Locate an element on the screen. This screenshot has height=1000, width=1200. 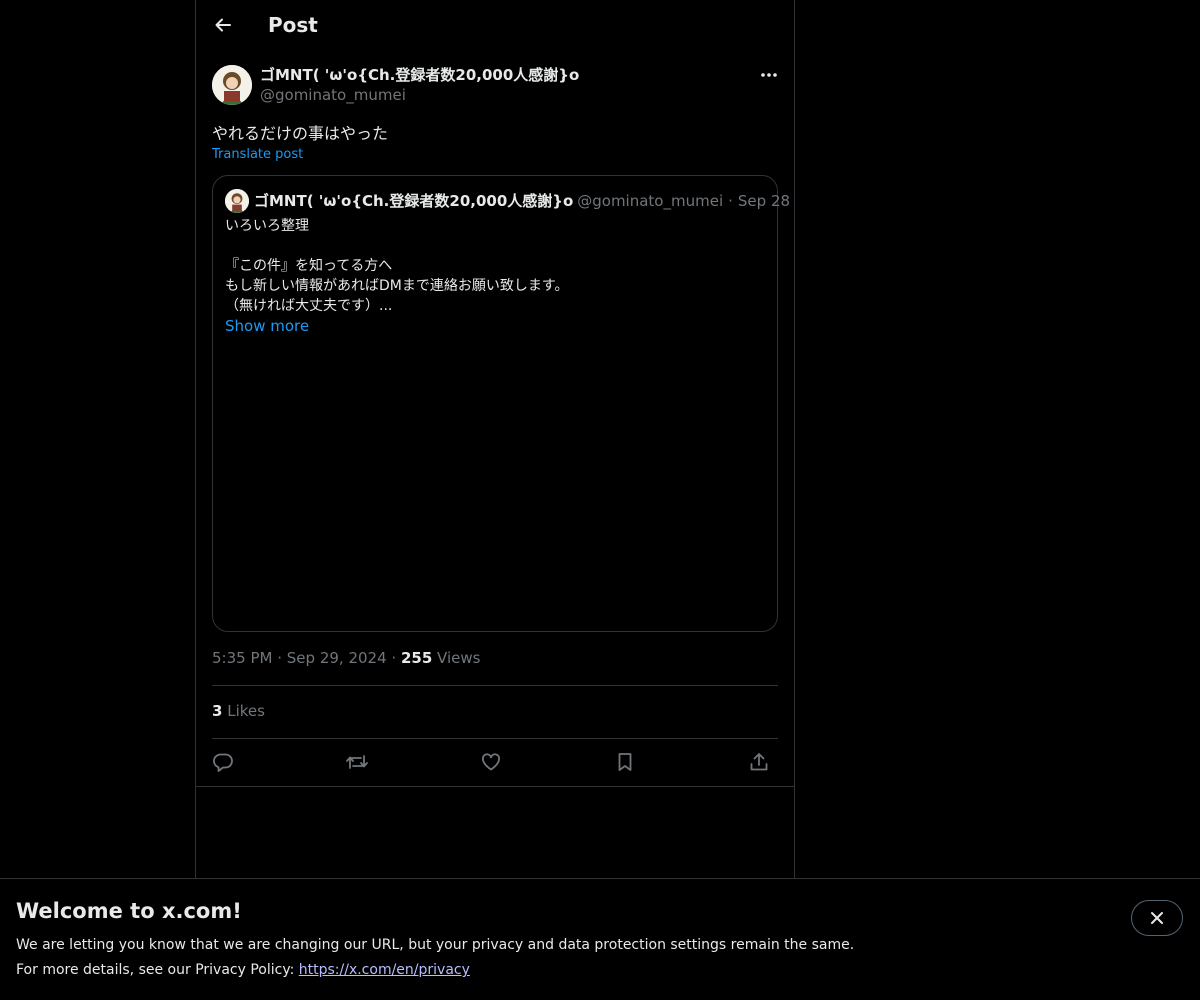
quoted-text-line: 『この件』を知ってる方へ is located at coordinates (309, 266).